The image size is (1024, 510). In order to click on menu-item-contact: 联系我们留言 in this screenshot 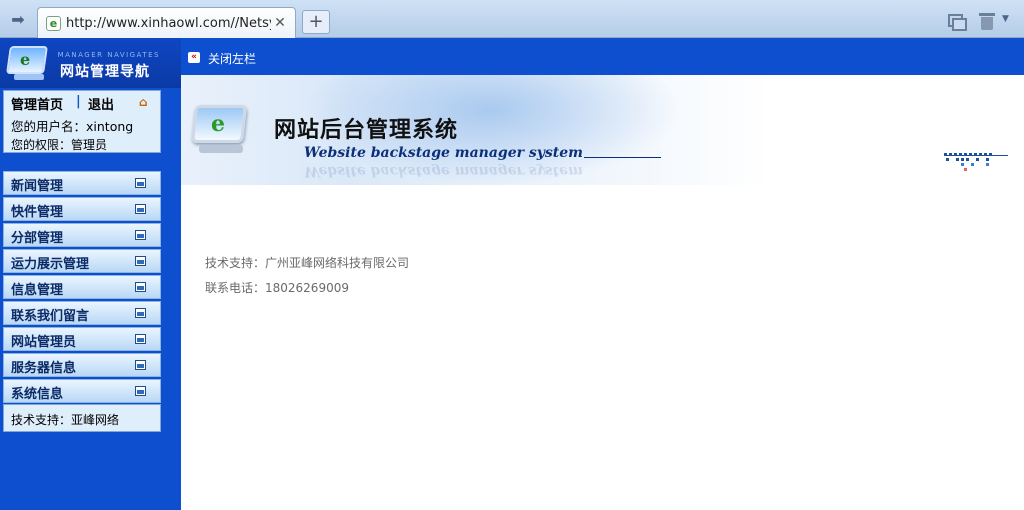, I will do `click(82, 313)`.